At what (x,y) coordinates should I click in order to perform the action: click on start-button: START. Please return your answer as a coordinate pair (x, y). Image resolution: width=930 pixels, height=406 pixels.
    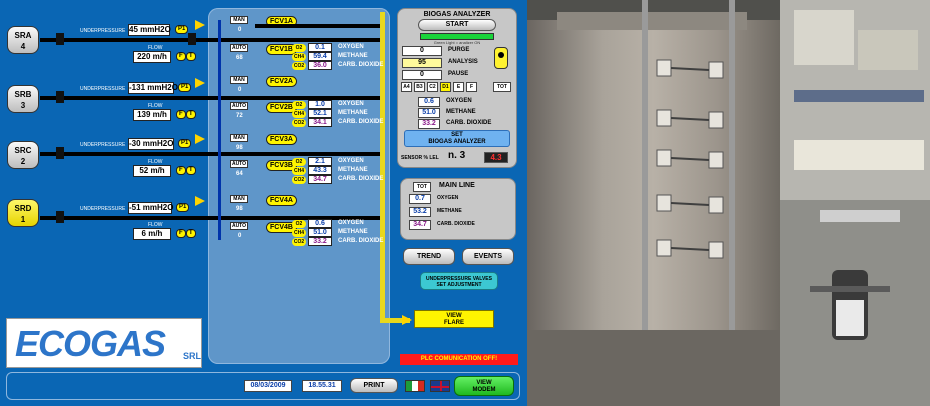
    Looking at the image, I should click on (457, 25).